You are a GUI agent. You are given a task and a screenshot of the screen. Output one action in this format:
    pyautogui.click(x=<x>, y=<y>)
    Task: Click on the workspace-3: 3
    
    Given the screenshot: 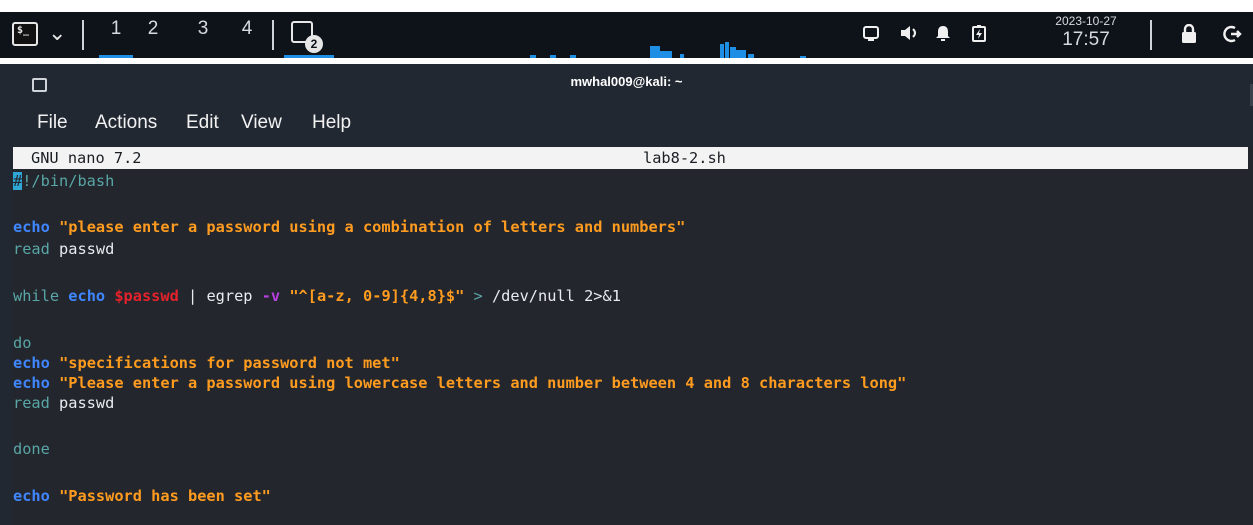 What is the action you would take?
    pyautogui.click(x=203, y=29)
    